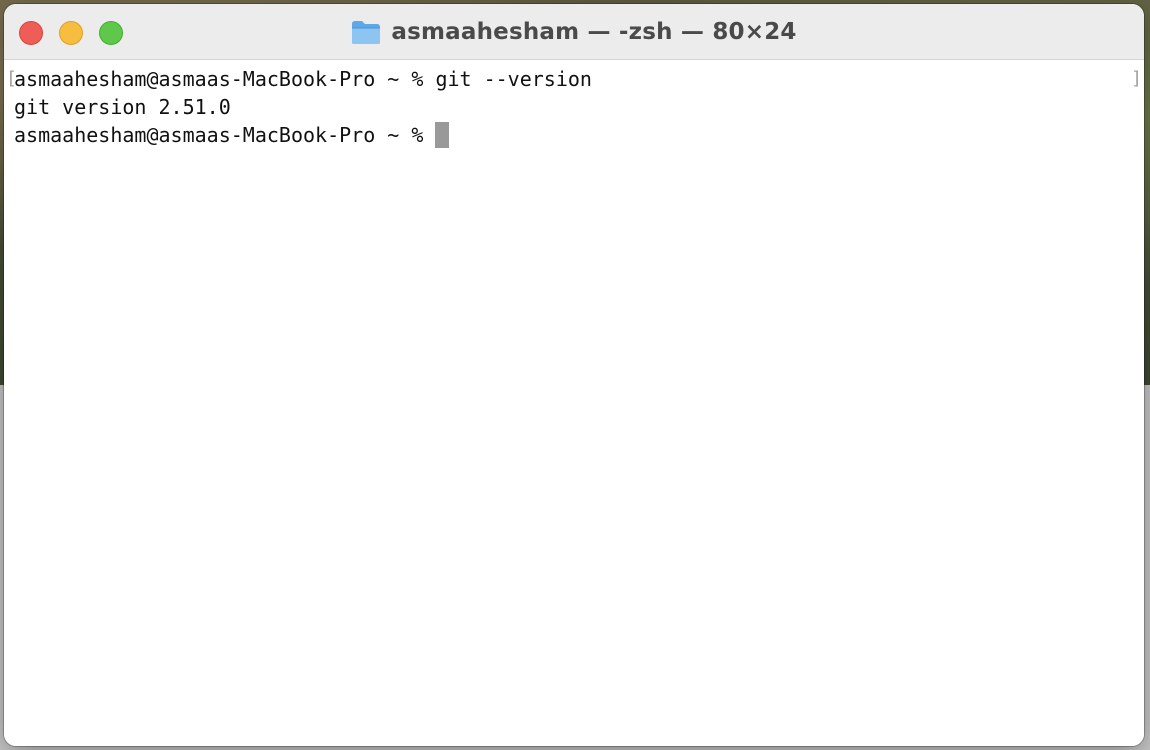 Image resolution: width=1150 pixels, height=750 pixels. I want to click on command-output: git version 2.51.0, so click(122, 107).